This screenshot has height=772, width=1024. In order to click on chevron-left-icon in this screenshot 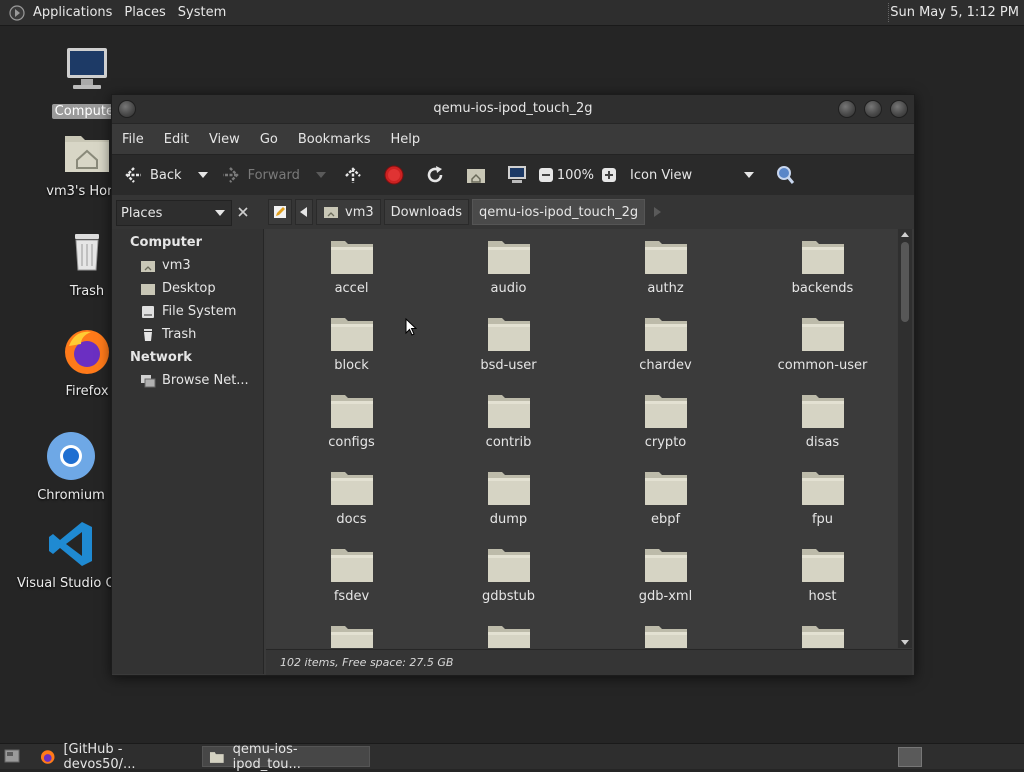, I will do `click(303, 212)`.